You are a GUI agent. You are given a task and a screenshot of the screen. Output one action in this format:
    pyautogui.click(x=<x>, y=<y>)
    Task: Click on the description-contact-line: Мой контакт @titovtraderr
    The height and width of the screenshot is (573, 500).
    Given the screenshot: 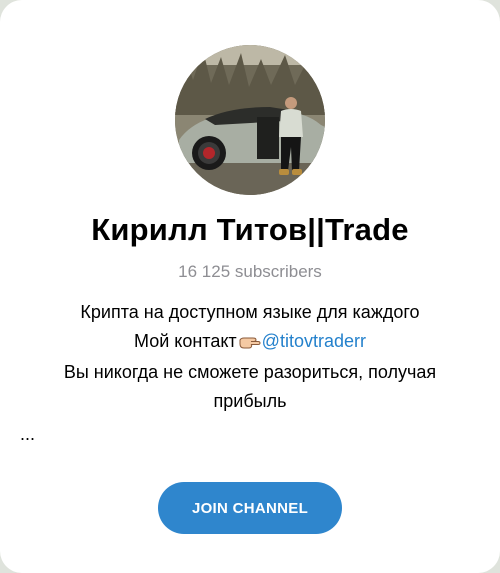 What is the action you would take?
    pyautogui.click(x=250, y=343)
    